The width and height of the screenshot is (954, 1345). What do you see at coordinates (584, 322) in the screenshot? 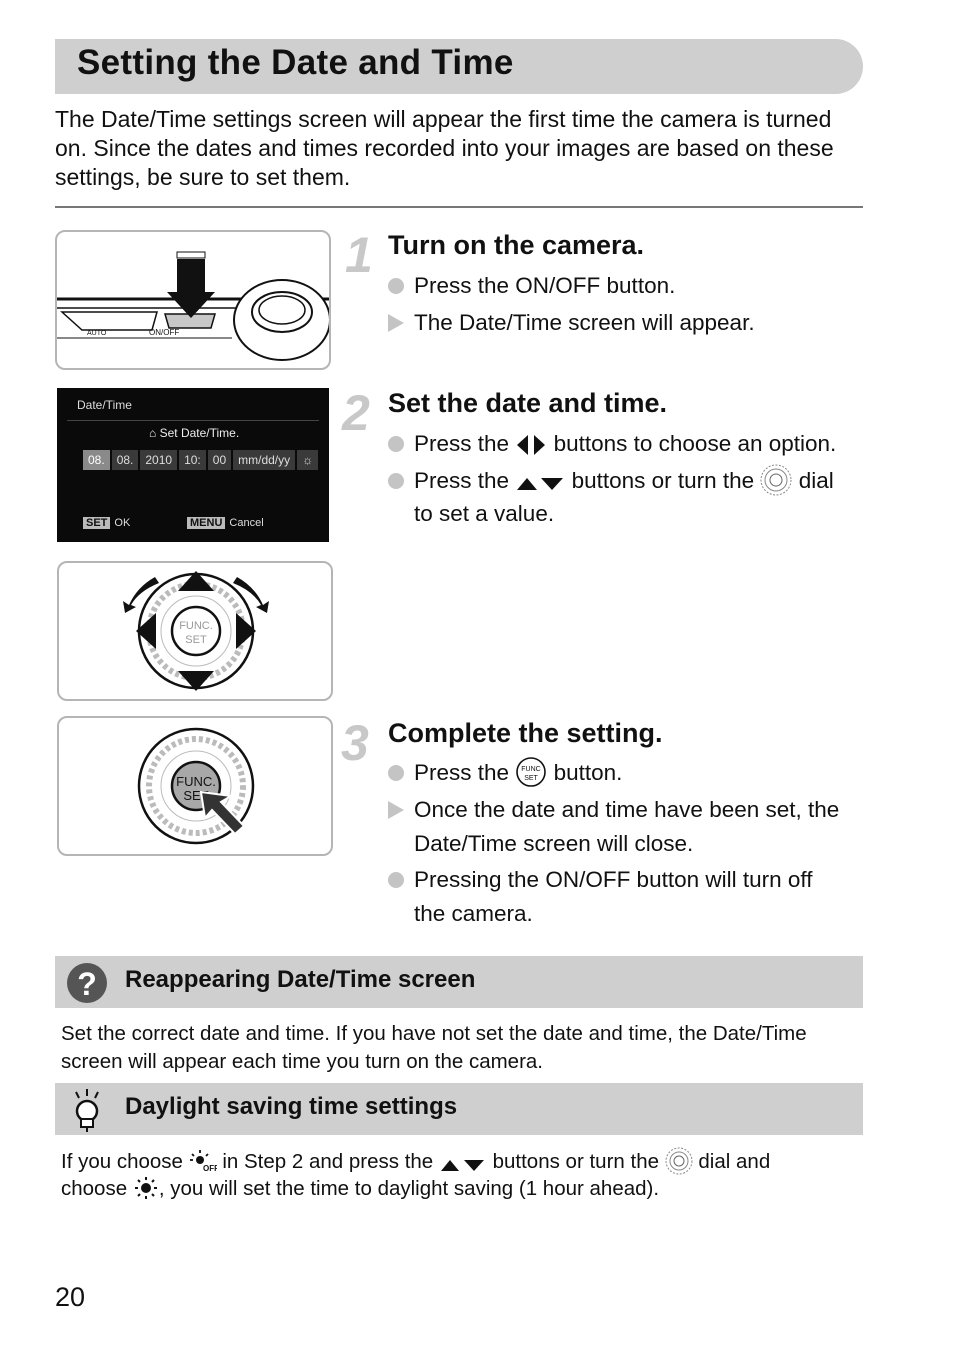
I see `item-text: The Date/Time screen will appear.` at bounding box center [584, 322].